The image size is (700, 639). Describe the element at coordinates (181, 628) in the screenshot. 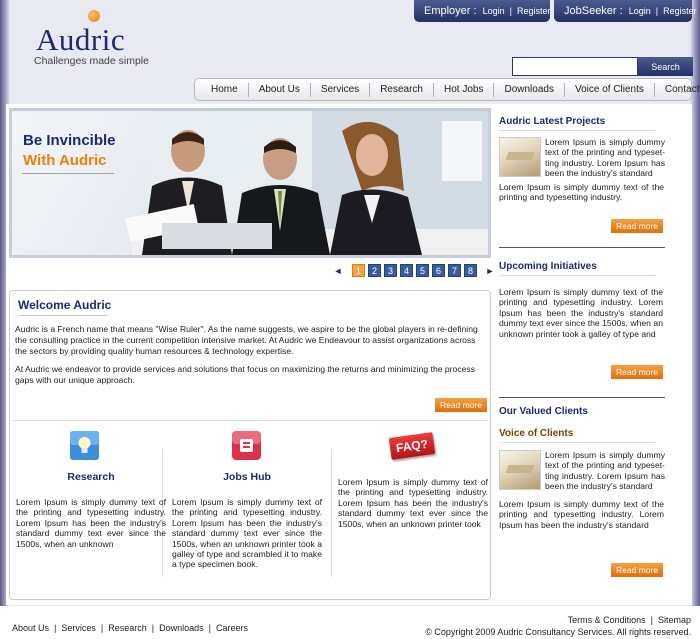

I see `footer-link-downloads: Downloads` at that location.